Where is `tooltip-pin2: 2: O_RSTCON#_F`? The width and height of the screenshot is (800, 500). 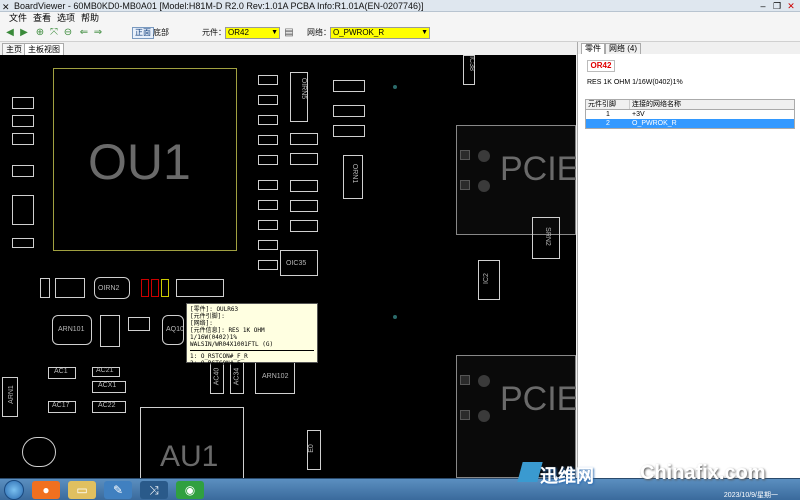 tooltip-pin2: 2: O_RSTCON#_F is located at coordinates (215, 363).